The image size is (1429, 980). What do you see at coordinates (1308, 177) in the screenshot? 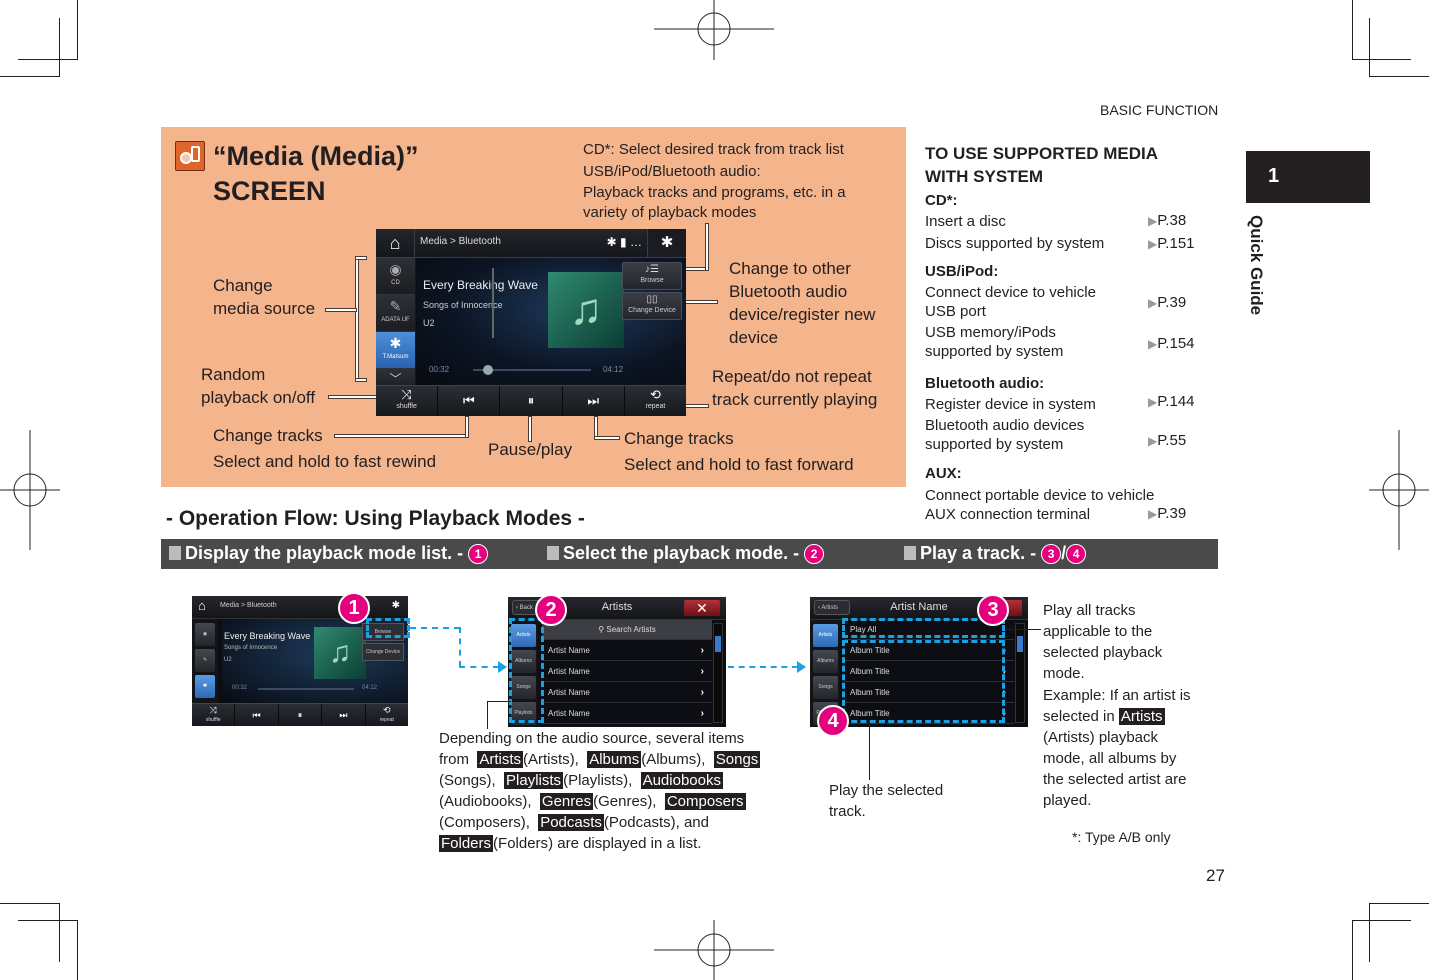
I see `chapter-tab: 1` at bounding box center [1308, 177].